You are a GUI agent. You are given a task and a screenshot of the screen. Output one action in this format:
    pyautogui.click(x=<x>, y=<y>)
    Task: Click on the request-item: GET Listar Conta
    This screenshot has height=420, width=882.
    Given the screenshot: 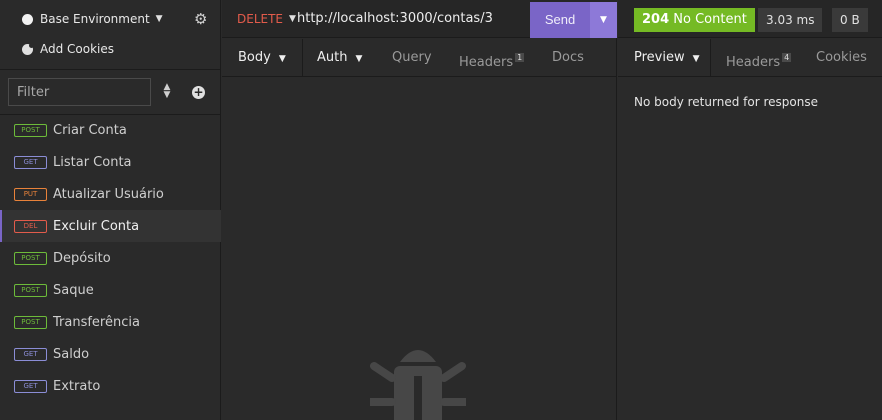 What is the action you would take?
    pyautogui.click(x=110, y=162)
    